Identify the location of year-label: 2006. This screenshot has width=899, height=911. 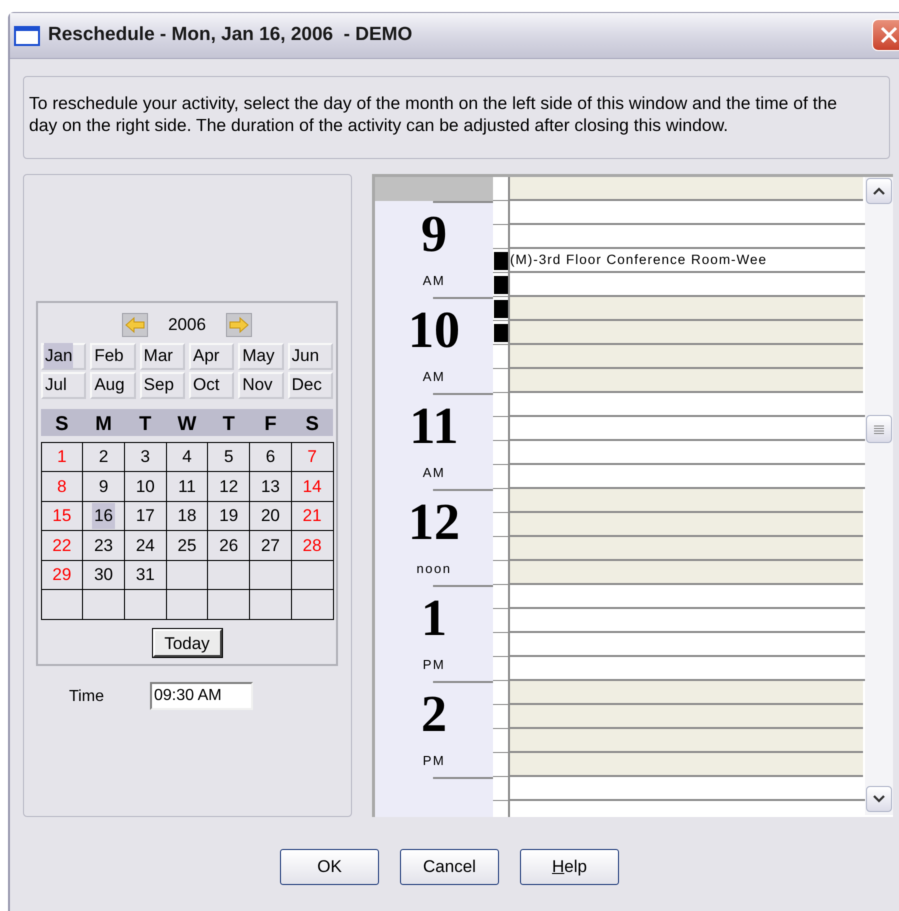
(187, 325).